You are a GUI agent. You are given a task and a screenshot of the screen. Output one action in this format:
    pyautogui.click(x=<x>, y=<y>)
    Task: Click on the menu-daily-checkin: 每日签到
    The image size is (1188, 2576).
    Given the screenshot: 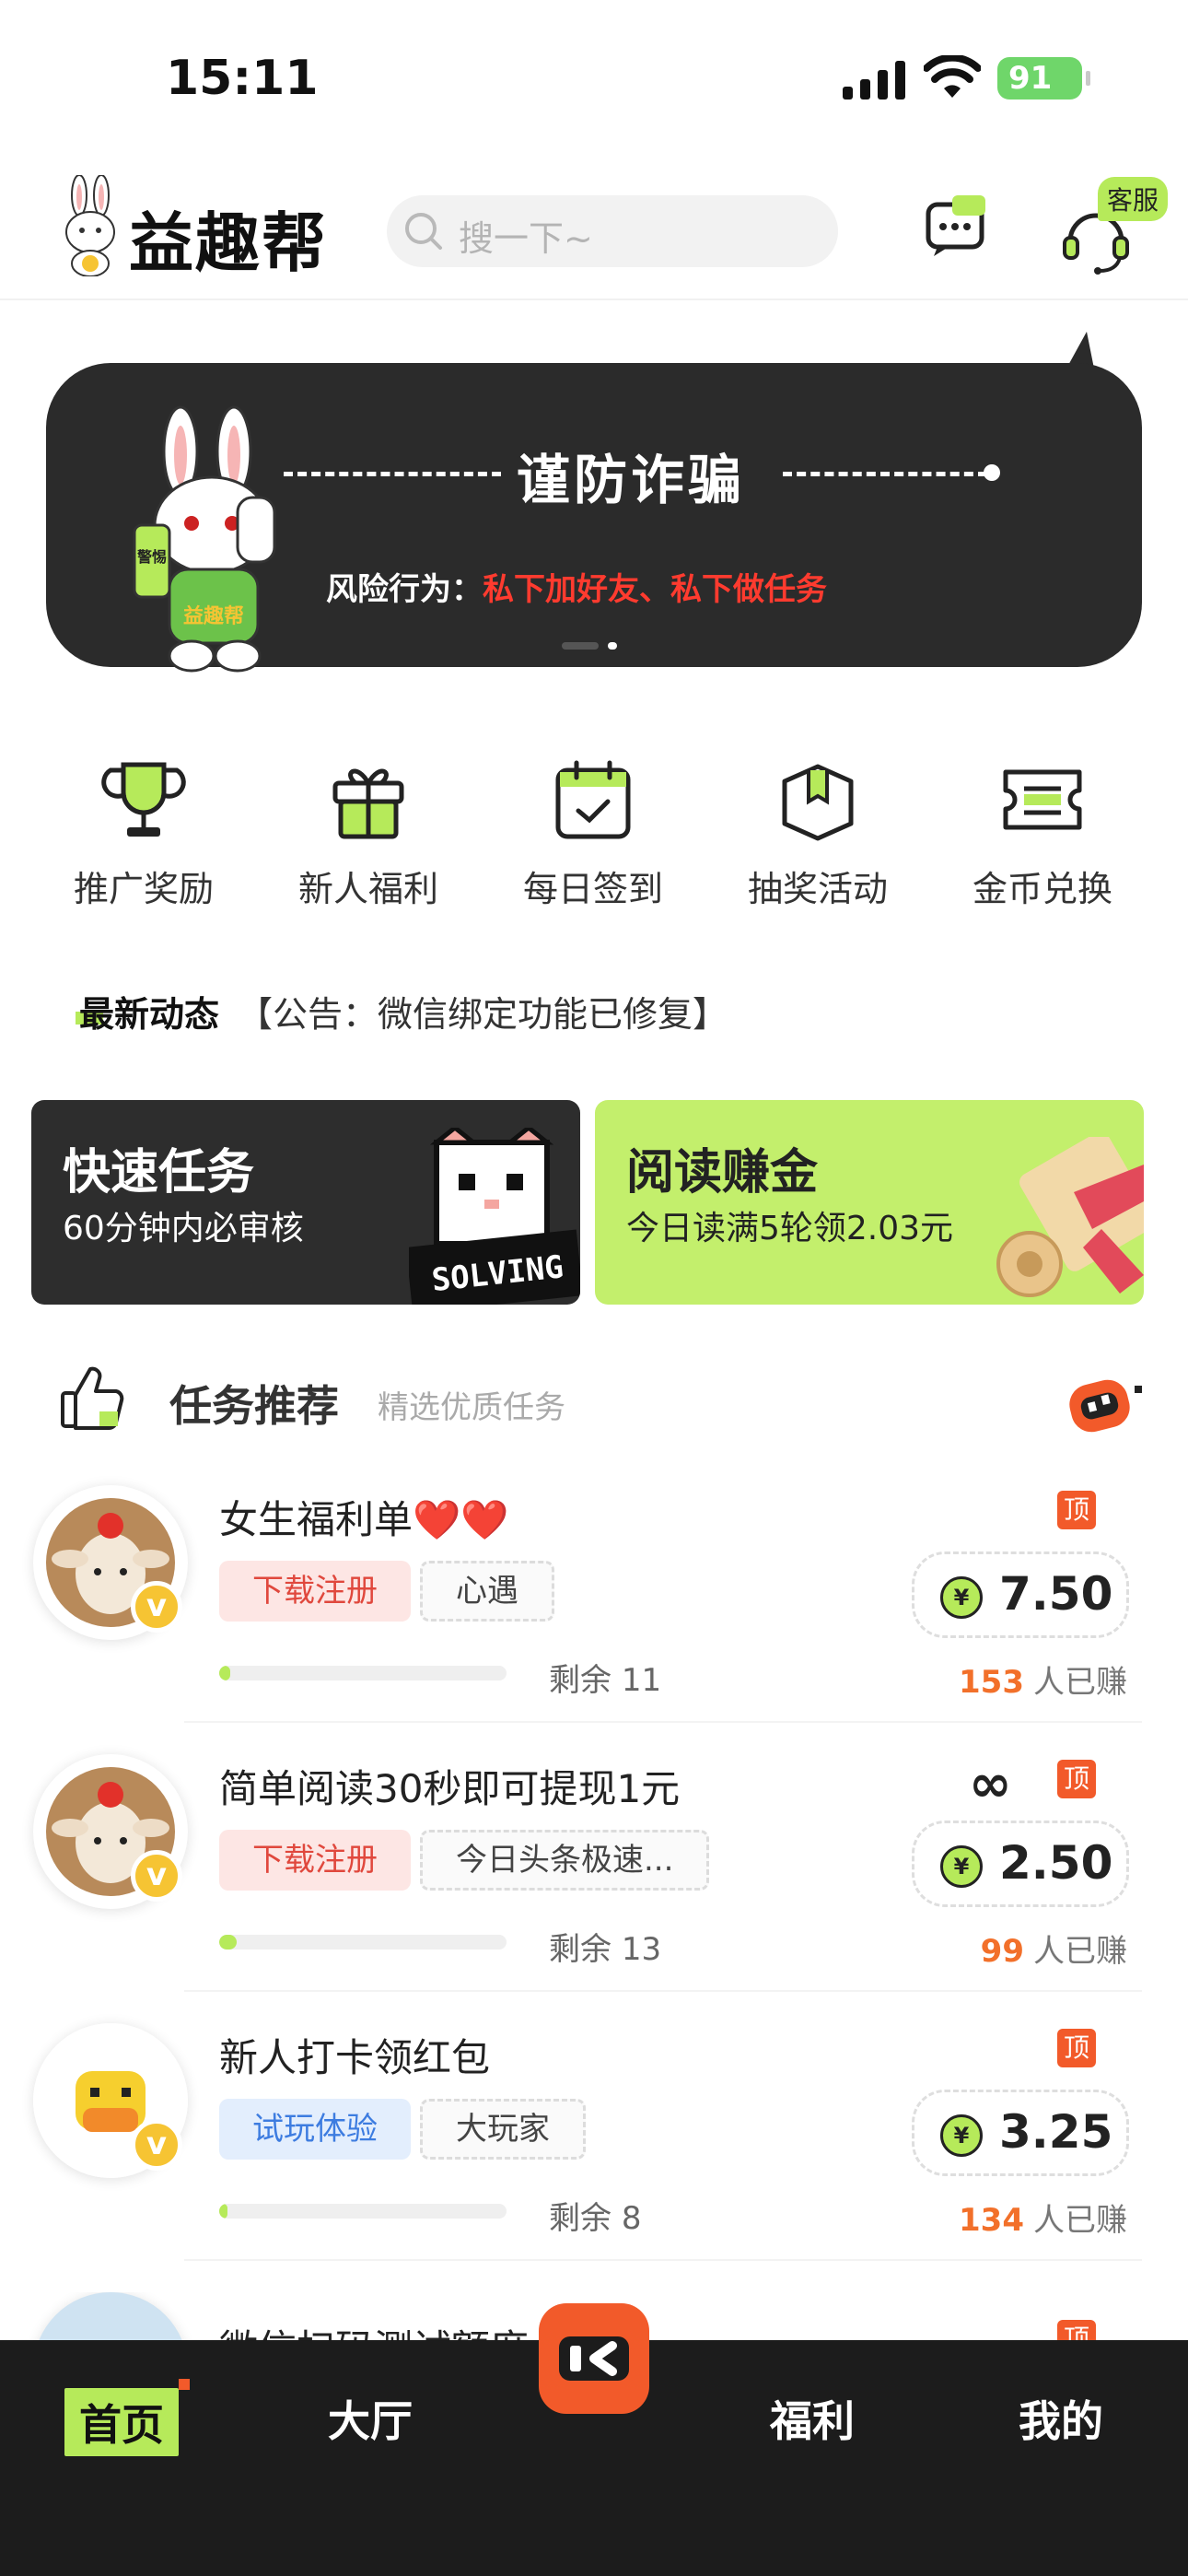 What is the action you would take?
    pyautogui.click(x=593, y=833)
    